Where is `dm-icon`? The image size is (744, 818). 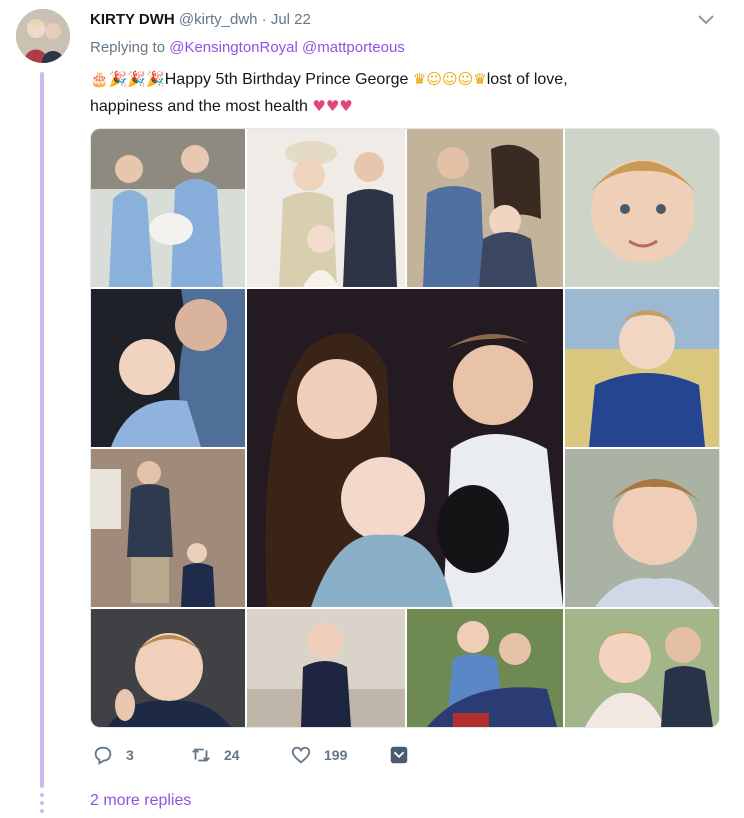 dm-icon is located at coordinates (399, 755).